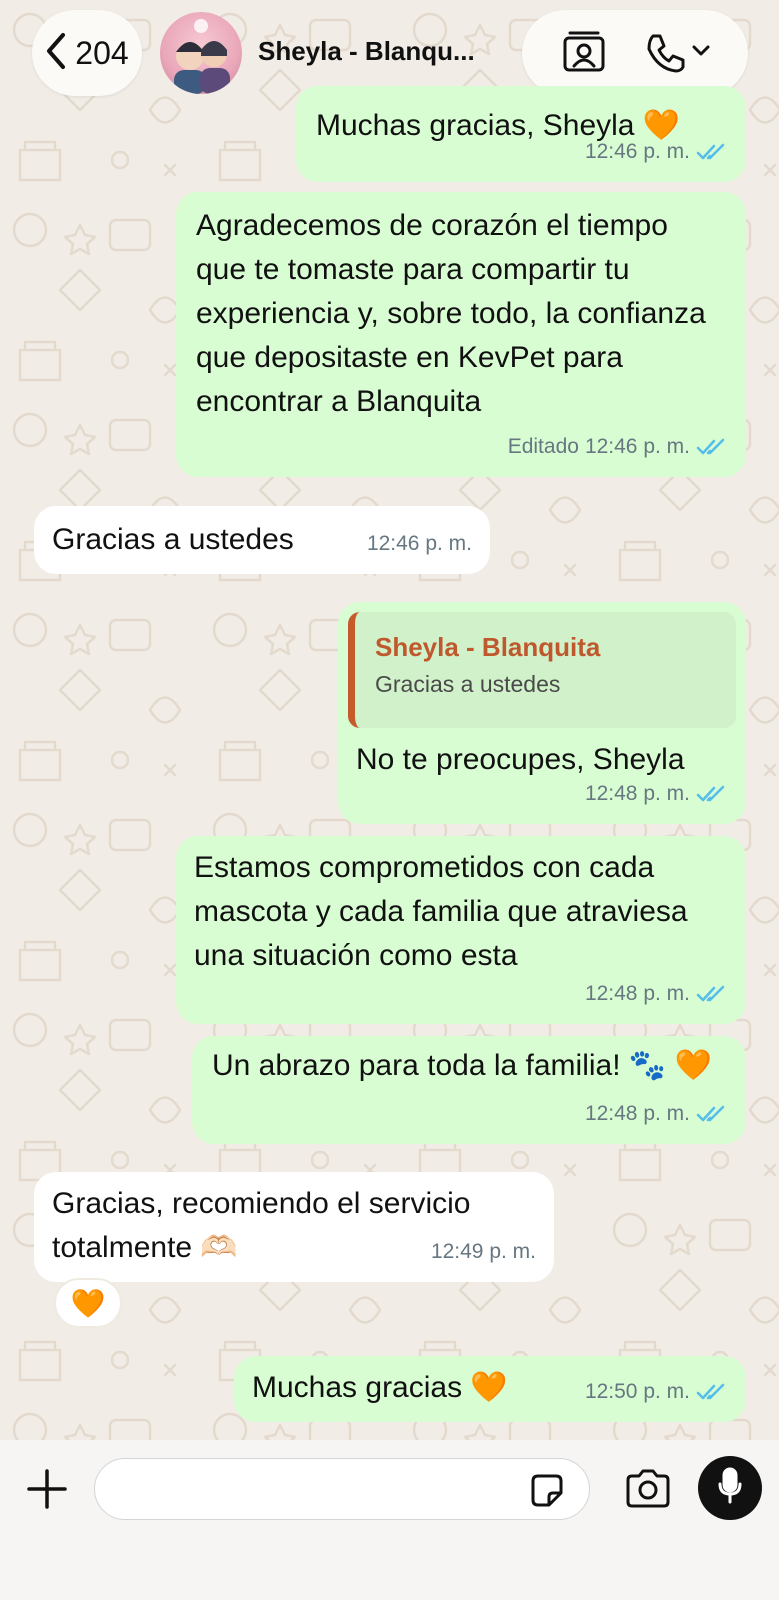 The width and height of the screenshot is (779, 1600). What do you see at coordinates (490, 1389) in the screenshot?
I see `message-outgoing: Muchas gracias 🧡 12:50 p. m.` at bounding box center [490, 1389].